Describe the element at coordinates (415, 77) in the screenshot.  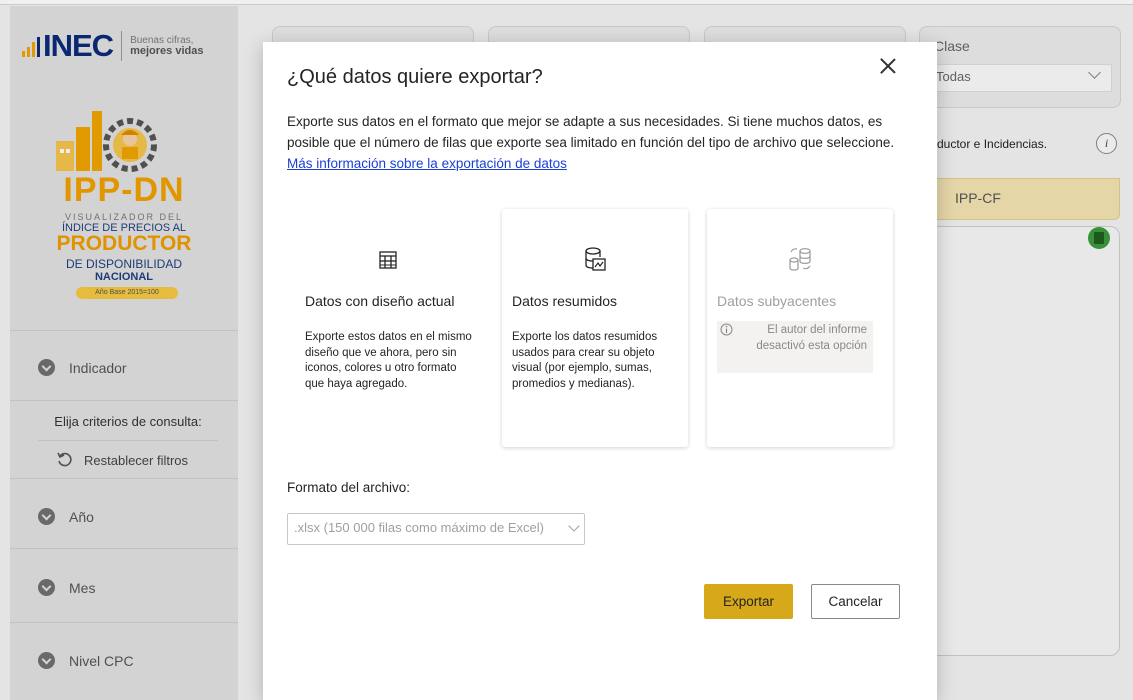
I see `dialog-title: ¿Qué datos quiere exportar?` at that location.